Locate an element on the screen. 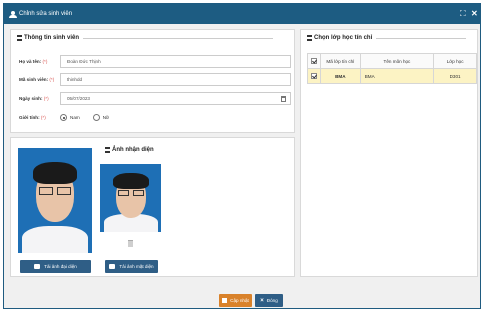  column-header: Lớp học is located at coordinates (455, 61).